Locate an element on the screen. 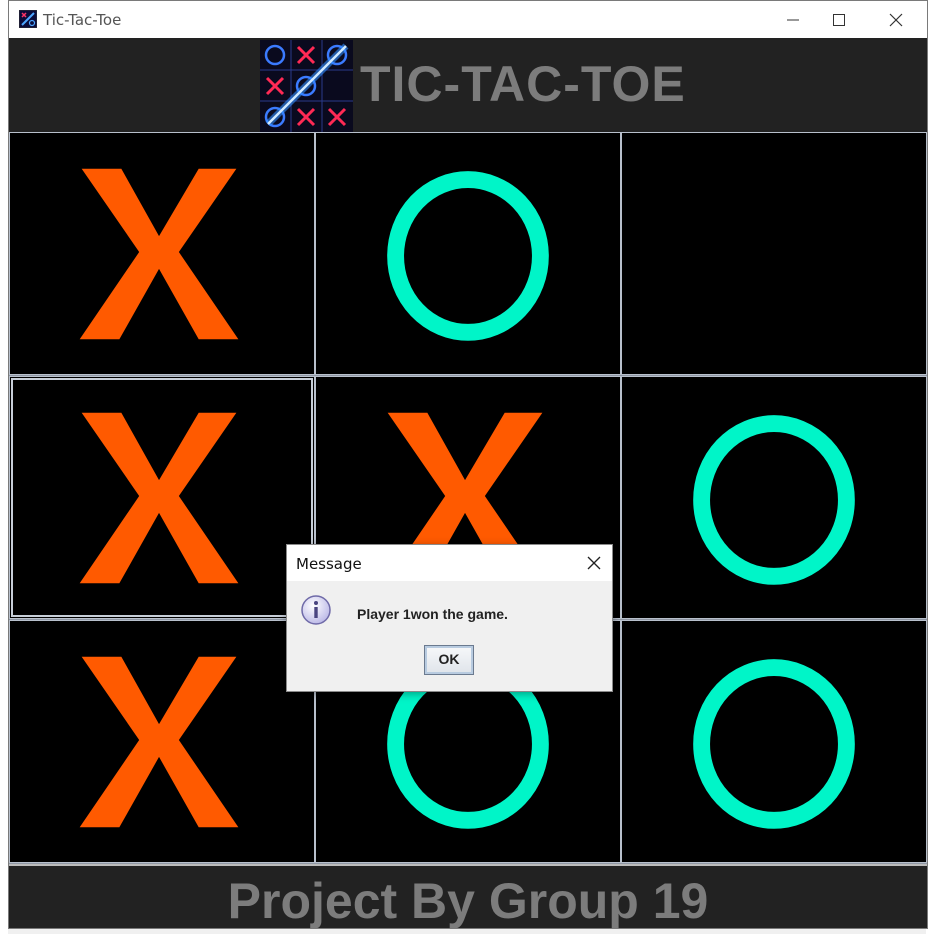 The image size is (936, 934). minimize-icon is located at coordinates (793, 20).